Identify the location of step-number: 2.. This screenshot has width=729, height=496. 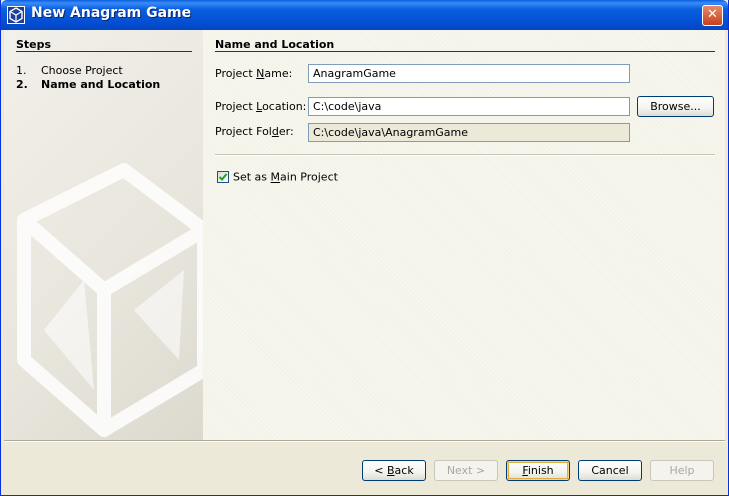
(22, 84).